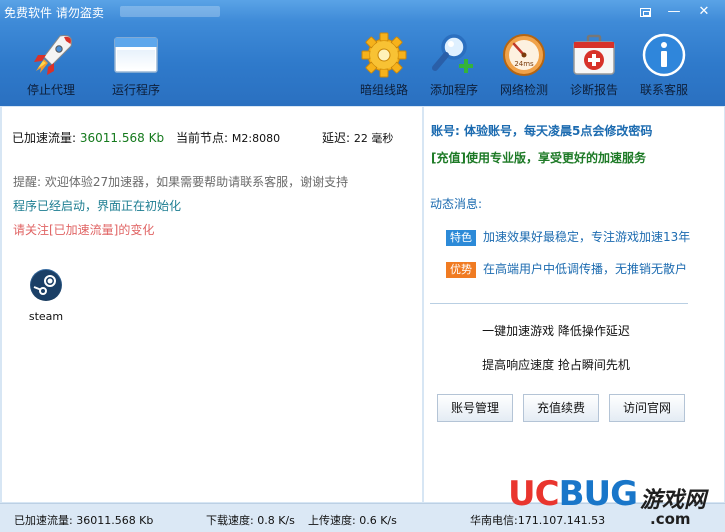 The width and height of the screenshot is (725, 532). What do you see at coordinates (383, 90) in the screenshot?
I see `dark-route-label: 暗组线路` at bounding box center [383, 90].